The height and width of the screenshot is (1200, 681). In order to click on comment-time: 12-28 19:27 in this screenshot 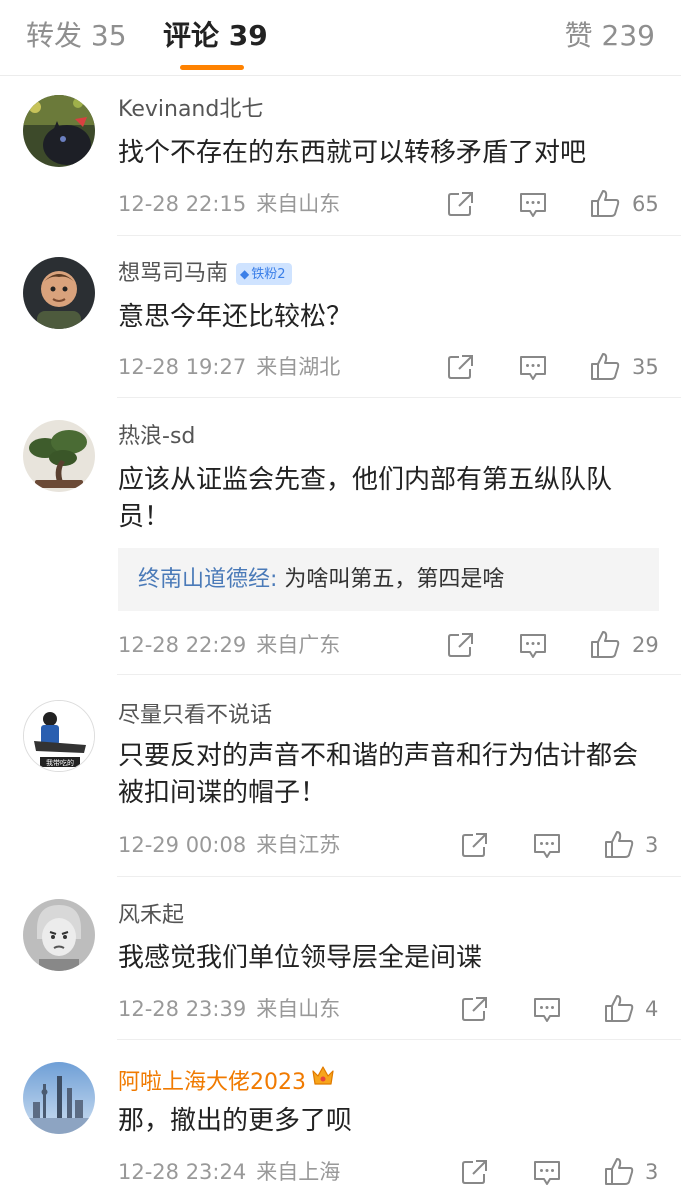, I will do `click(182, 367)`.